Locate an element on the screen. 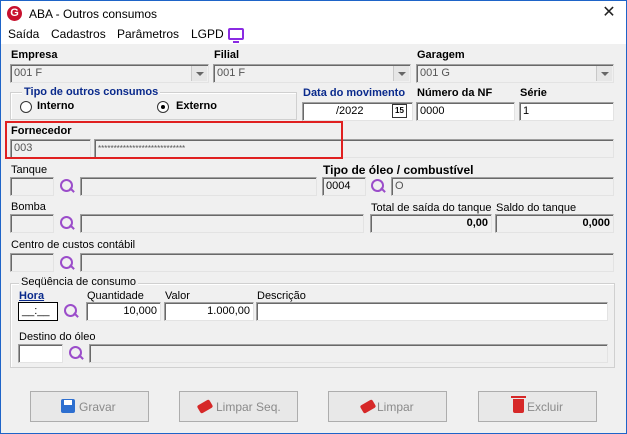 This screenshot has width=627, height=434. hora-label: Hora is located at coordinates (32, 296).